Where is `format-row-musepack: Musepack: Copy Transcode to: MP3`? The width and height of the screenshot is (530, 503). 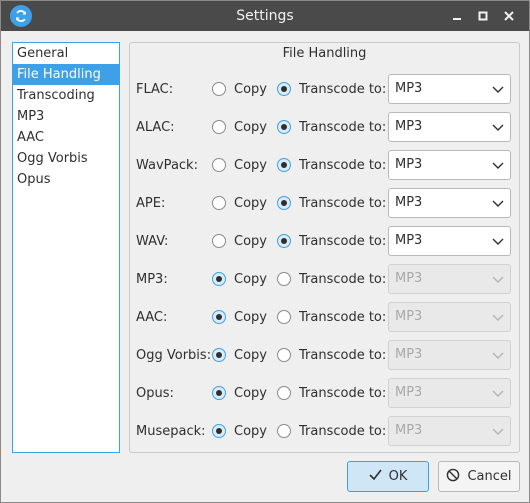 format-row-musepack: Musepack: Copy Transcode to: MP3 is located at coordinates (324, 431).